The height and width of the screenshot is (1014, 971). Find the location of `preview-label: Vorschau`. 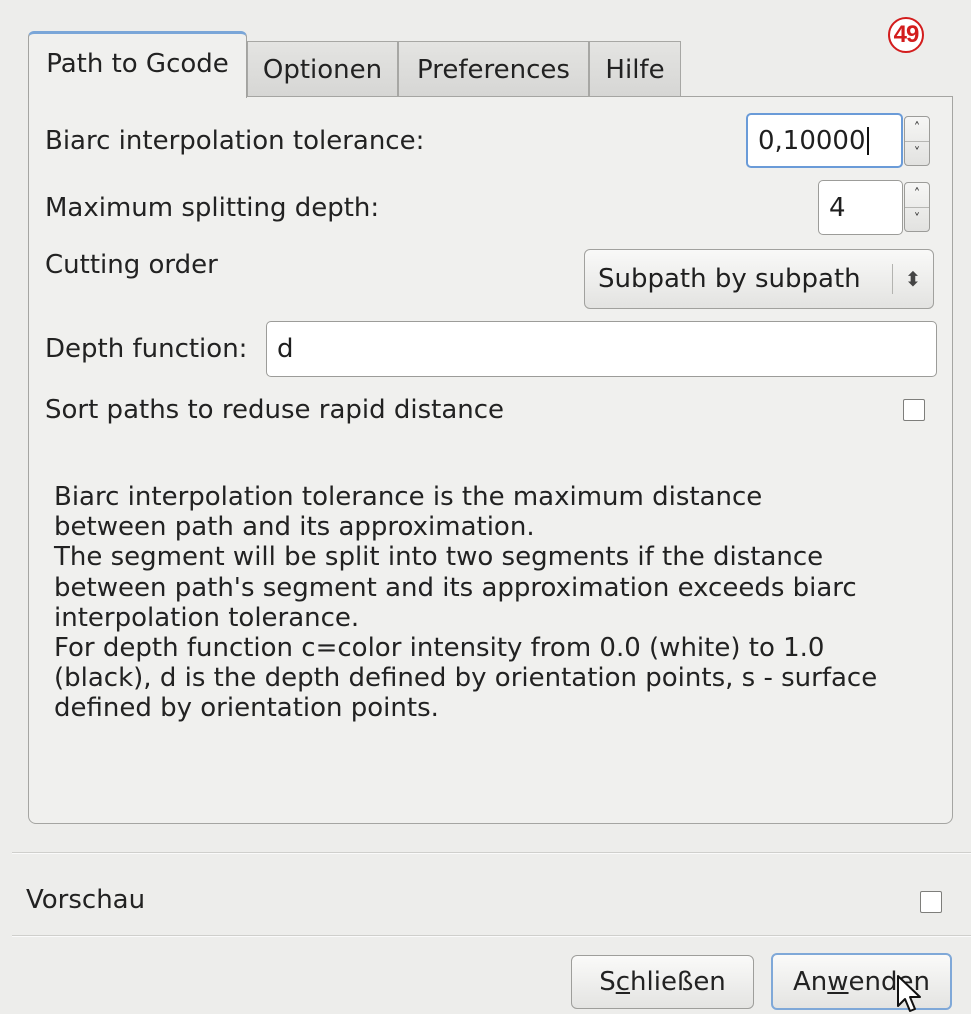

preview-label: Vorschau is located at coordinates (86, 900).